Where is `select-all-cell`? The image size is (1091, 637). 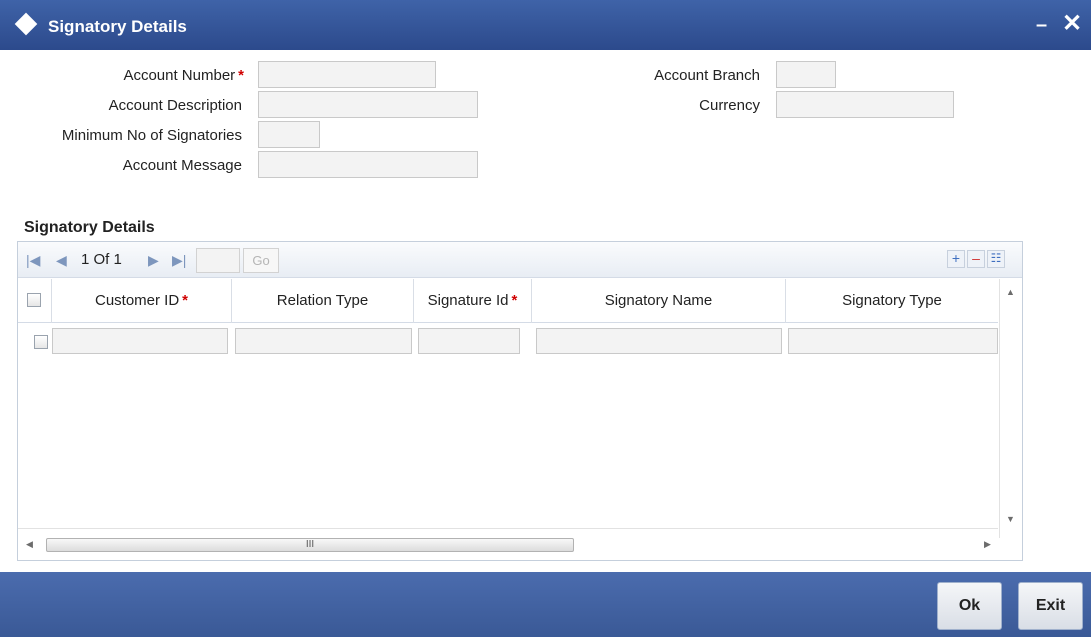
select-all-cell is located at coordinates (35, 301).